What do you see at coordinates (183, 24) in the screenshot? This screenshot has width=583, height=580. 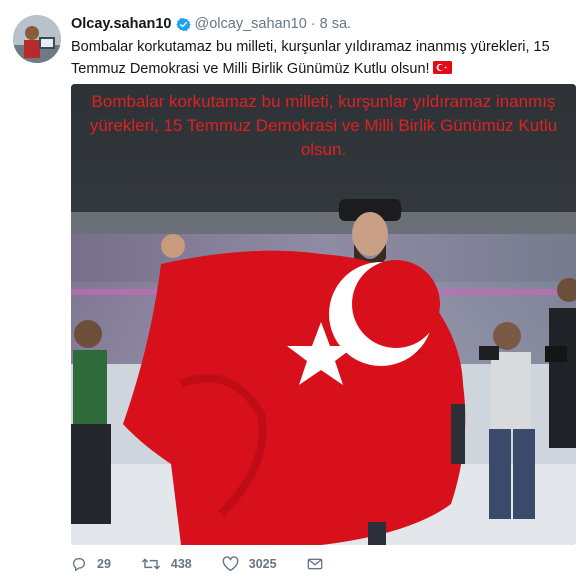 I see `verified-badge-icon` at bounding box center [183, 24].